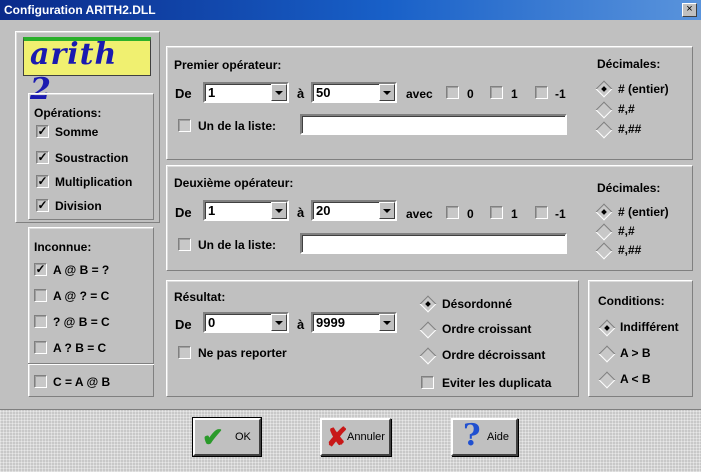 Image resolution: width=701 pixels, height=472 pixels. I want to click on annuler-button: ✘ Annuler, so click(355, 437).